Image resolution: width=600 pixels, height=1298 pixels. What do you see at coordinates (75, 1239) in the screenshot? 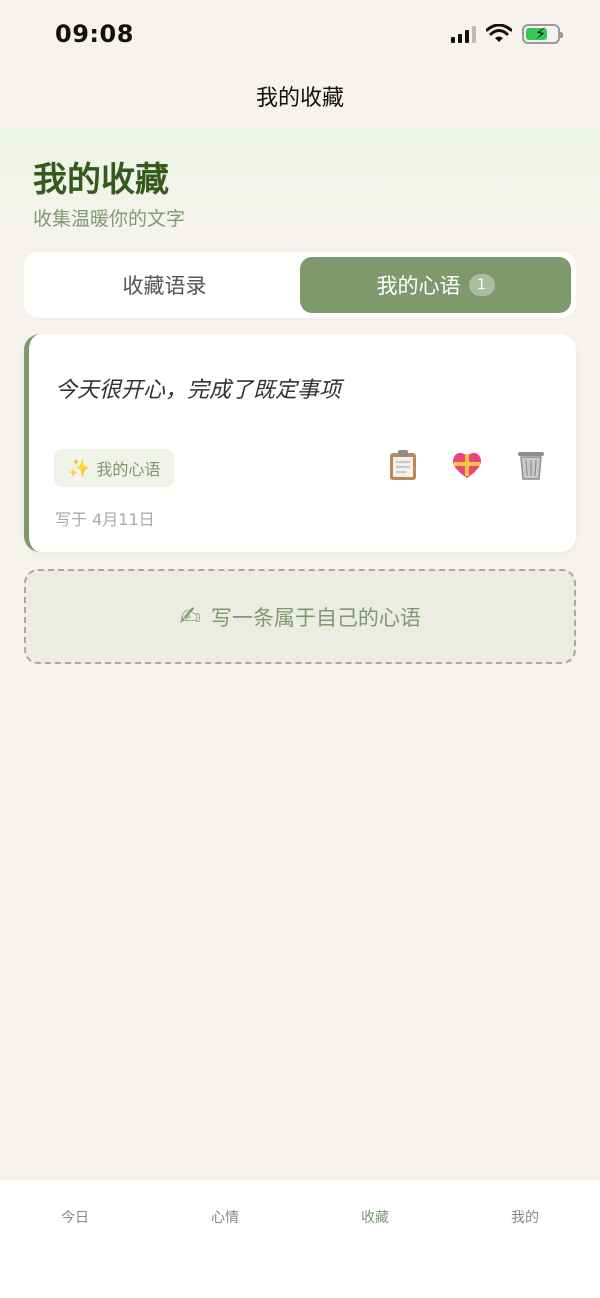
I see `bottom-nav-today: 今日` at bounding box center [75, 1239].